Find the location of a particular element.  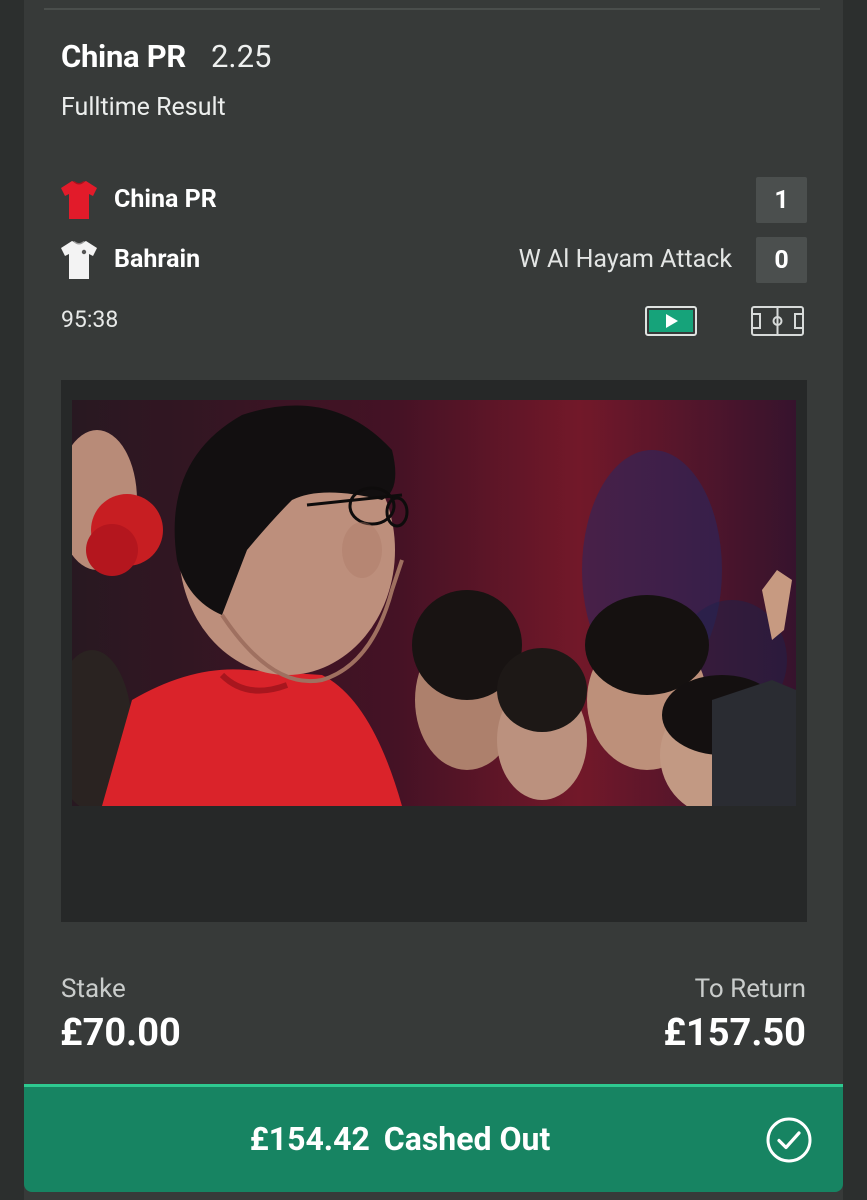

match-clock: 95:38 is located at coordinates (90, 319).